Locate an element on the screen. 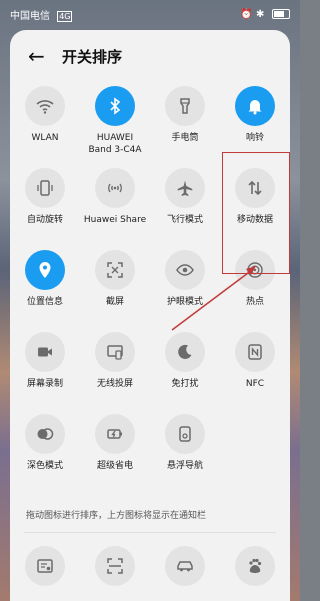 This screenshot has width=320, height=601. tile-label: 屏幕录制 is located at coordinates (44, 384).